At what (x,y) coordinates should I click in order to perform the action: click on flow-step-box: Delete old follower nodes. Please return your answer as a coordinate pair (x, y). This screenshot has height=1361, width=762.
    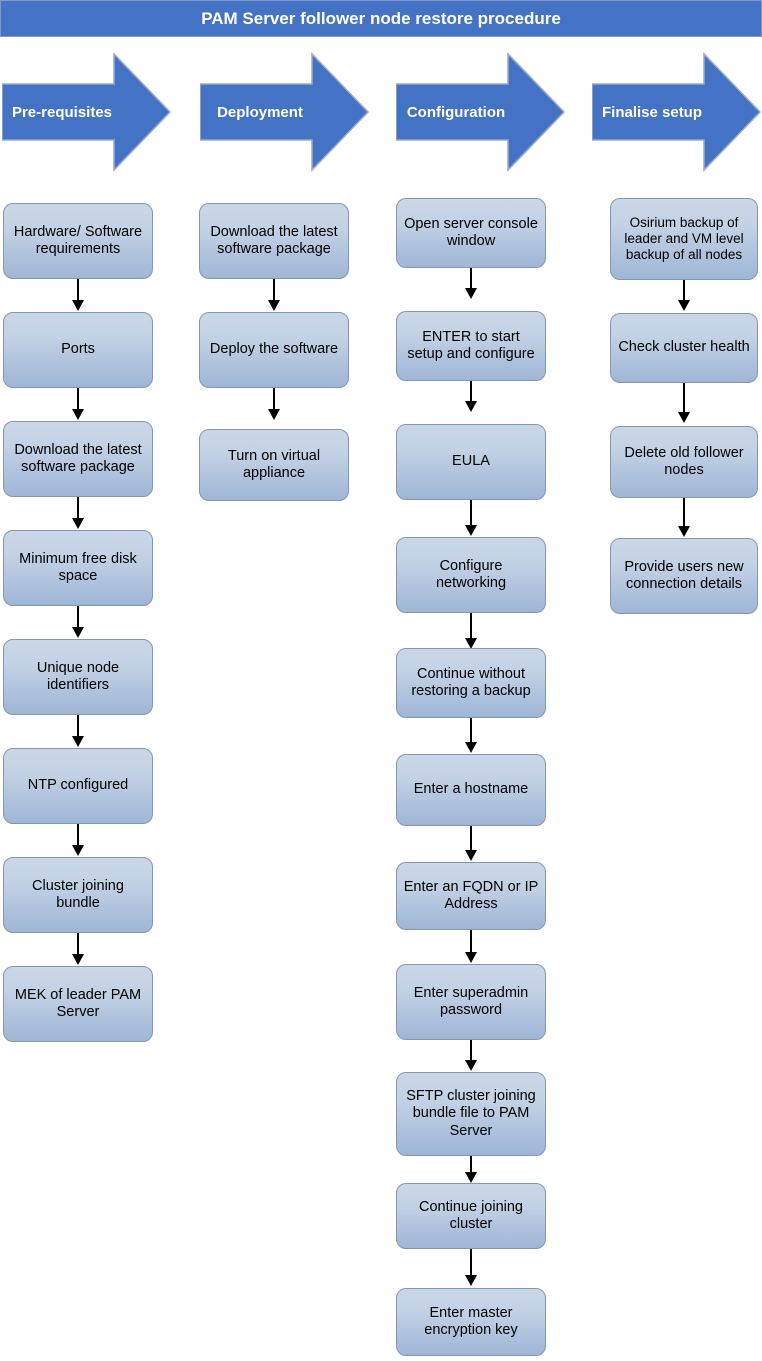
    Looking at the image, I should click on (684, 462).